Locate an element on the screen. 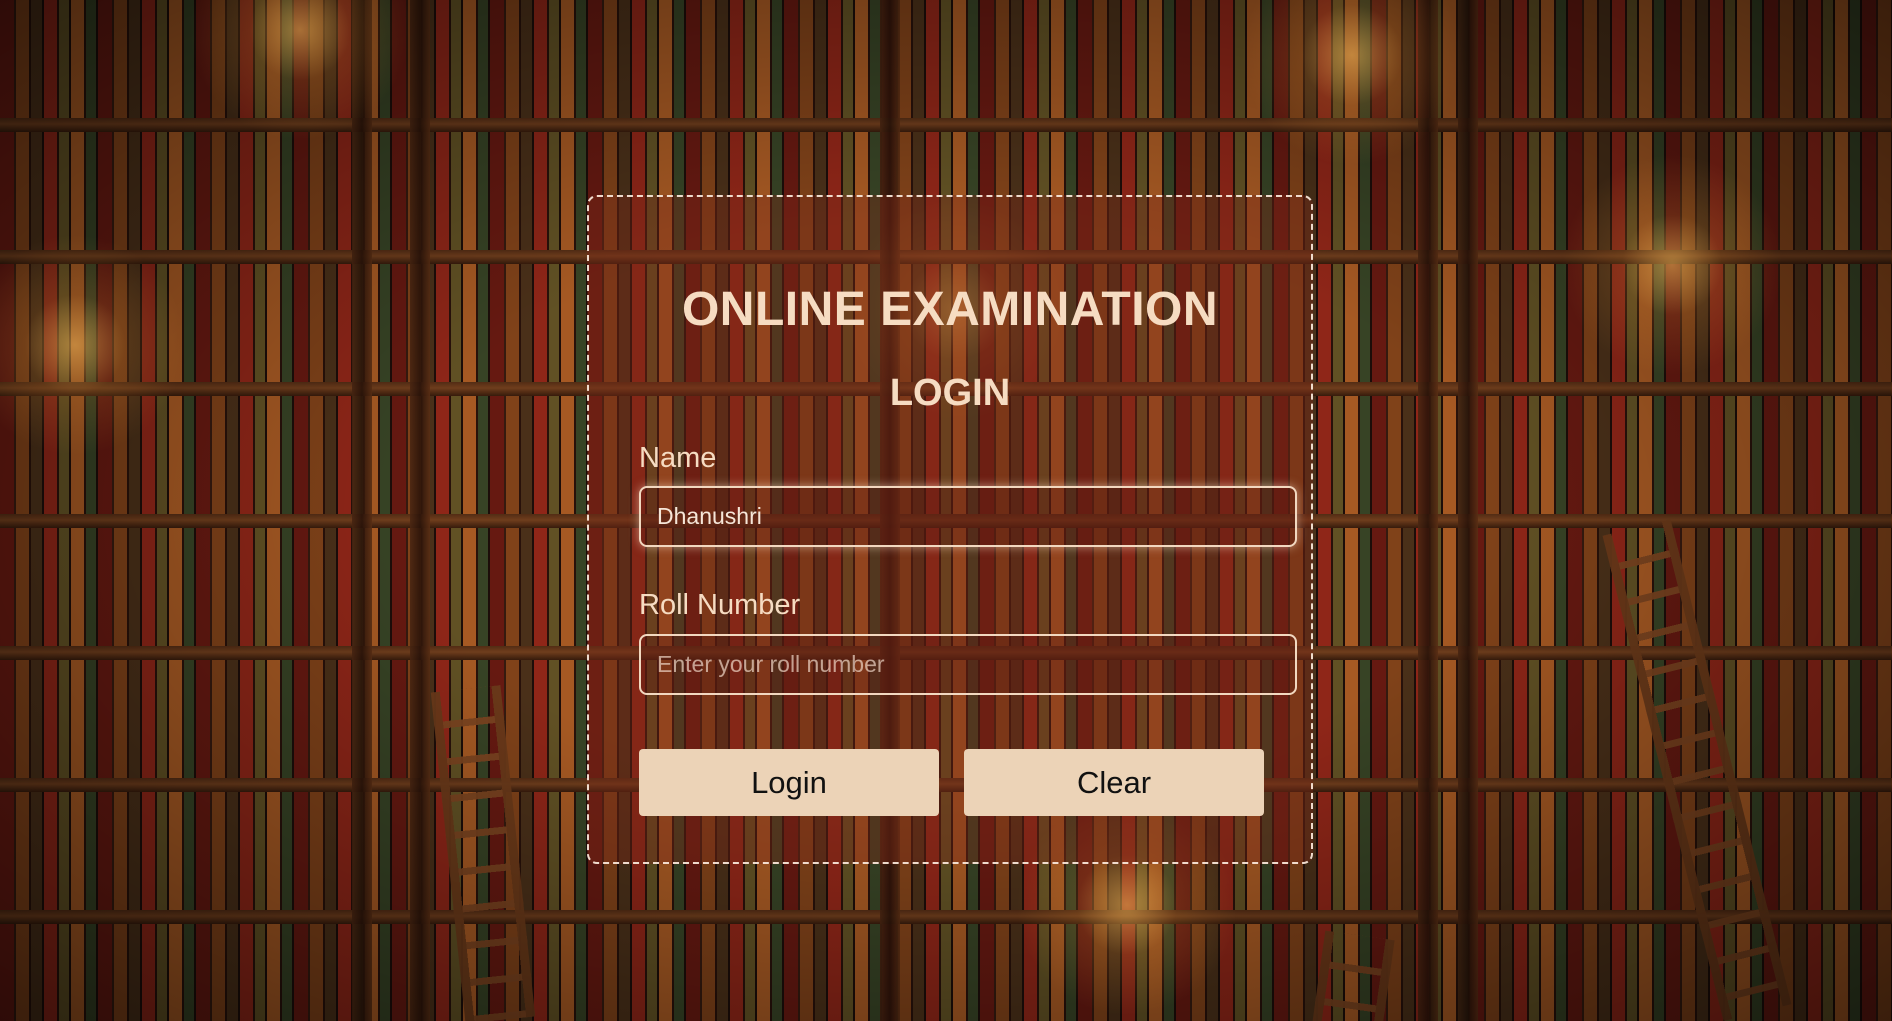 This screenshot has height=1021, width=1892. roll-number-input is located at coordinates (968, 664).